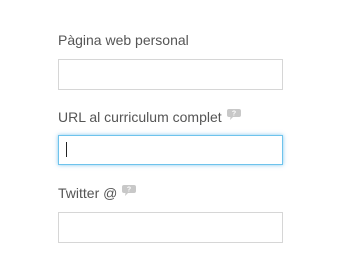  Describe the element at coordinates (140, 117) in the screenshot. I see `curriculum-url-label-text: URL al curriculum complet` at that location.